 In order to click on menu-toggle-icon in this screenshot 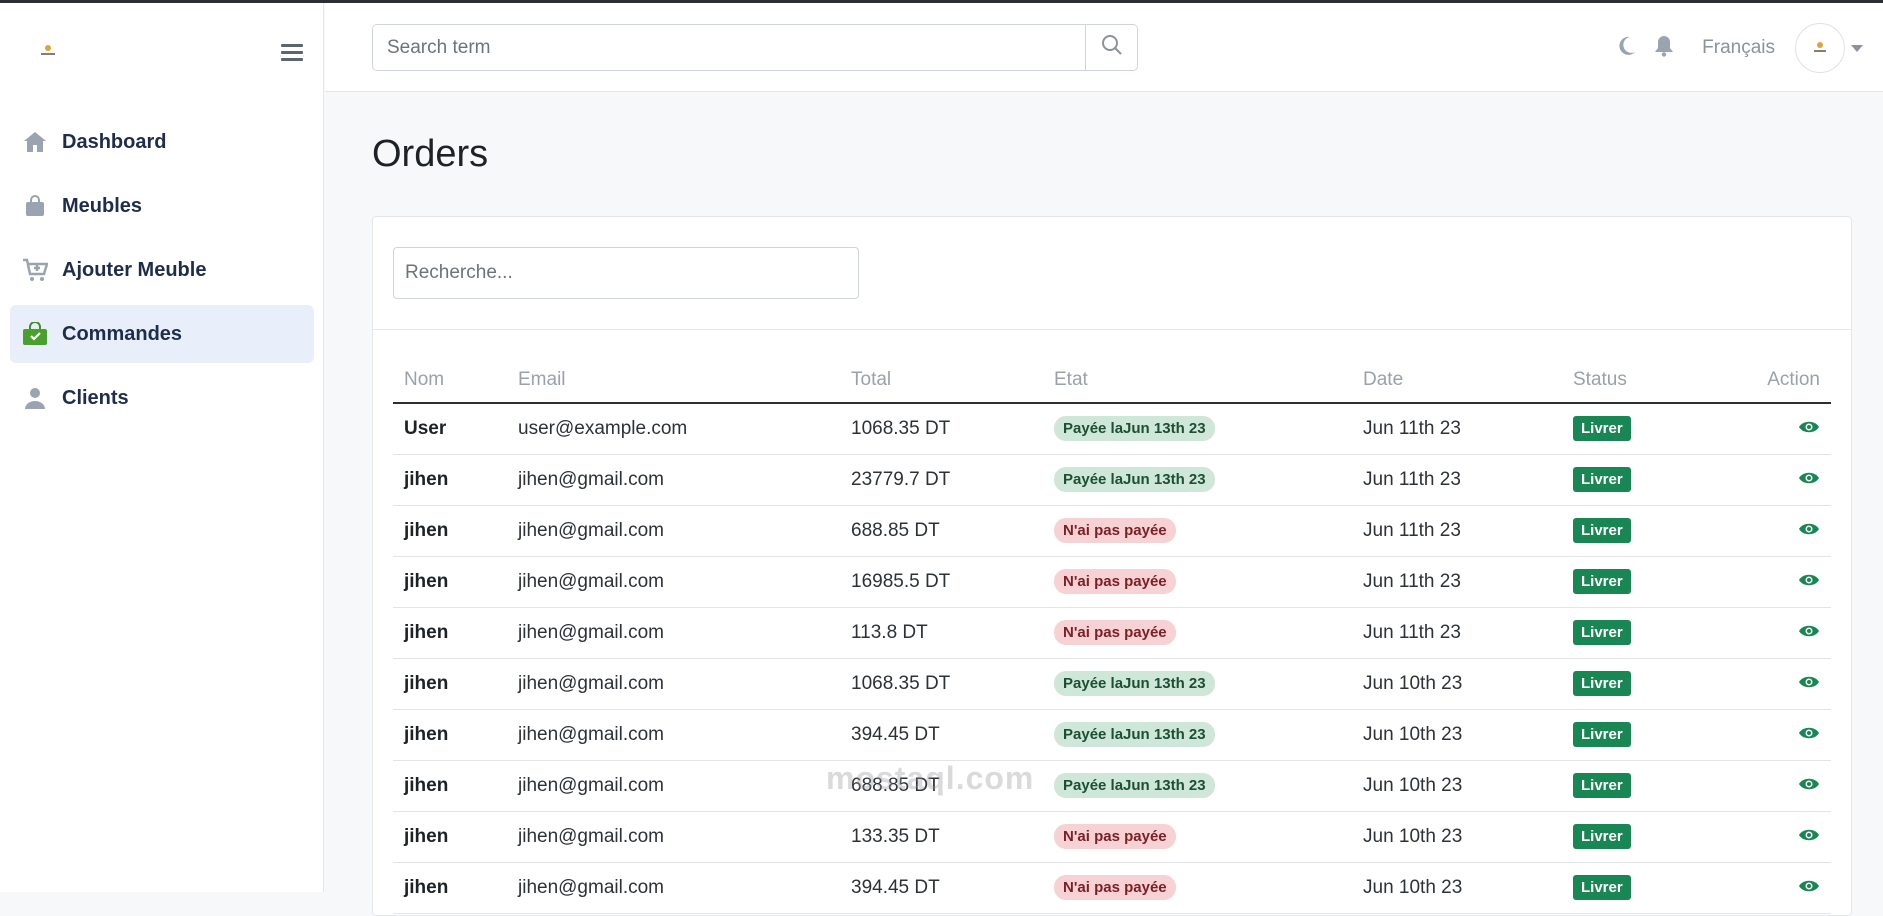, I will do `click(292, 53)`.